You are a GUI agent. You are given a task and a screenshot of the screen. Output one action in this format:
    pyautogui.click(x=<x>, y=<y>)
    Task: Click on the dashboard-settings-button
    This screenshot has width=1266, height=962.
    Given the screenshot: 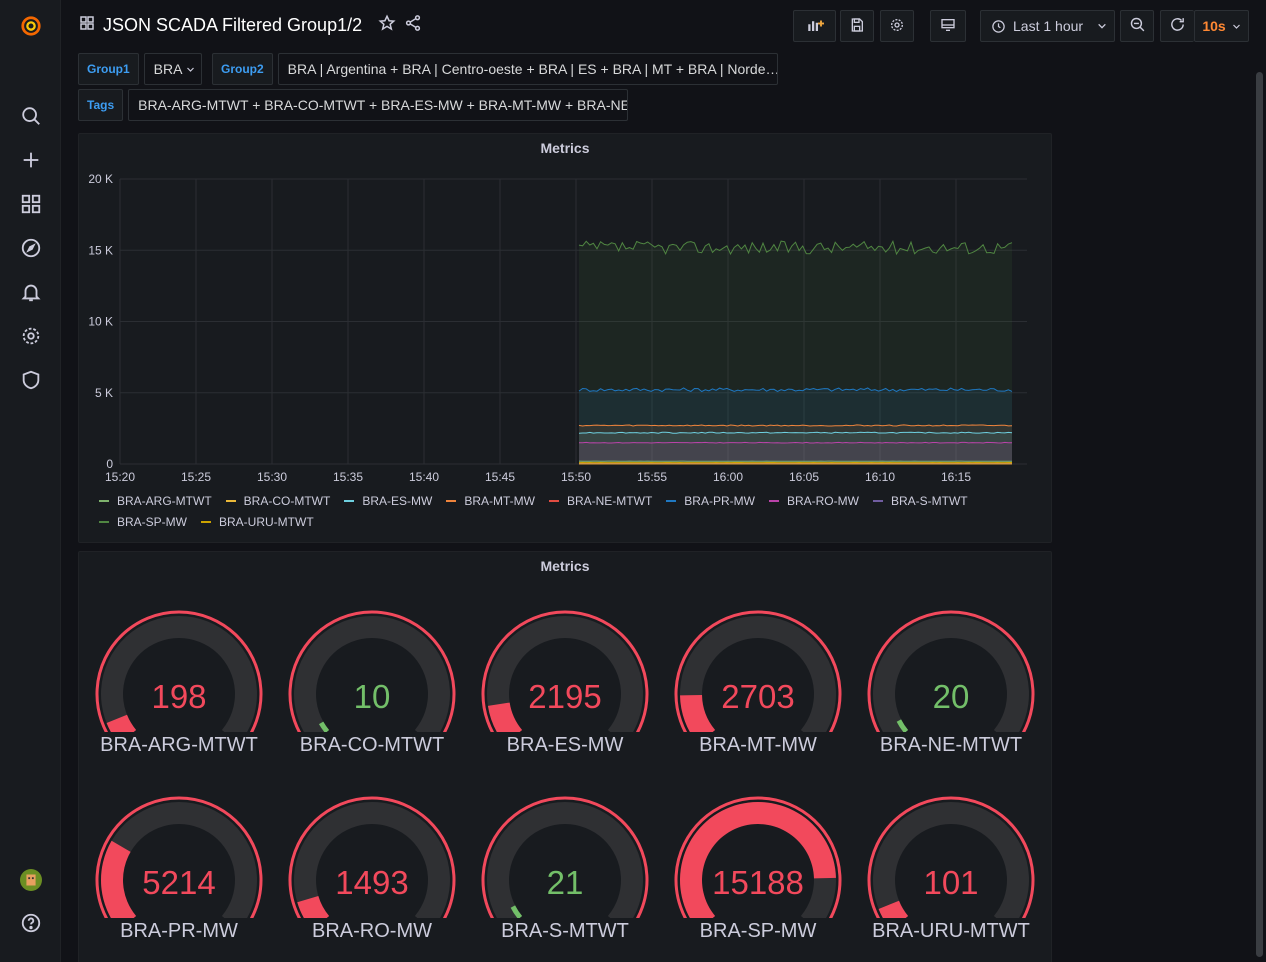 What is the action you would take?
    pyautogui.click(x=897, y=26)
    